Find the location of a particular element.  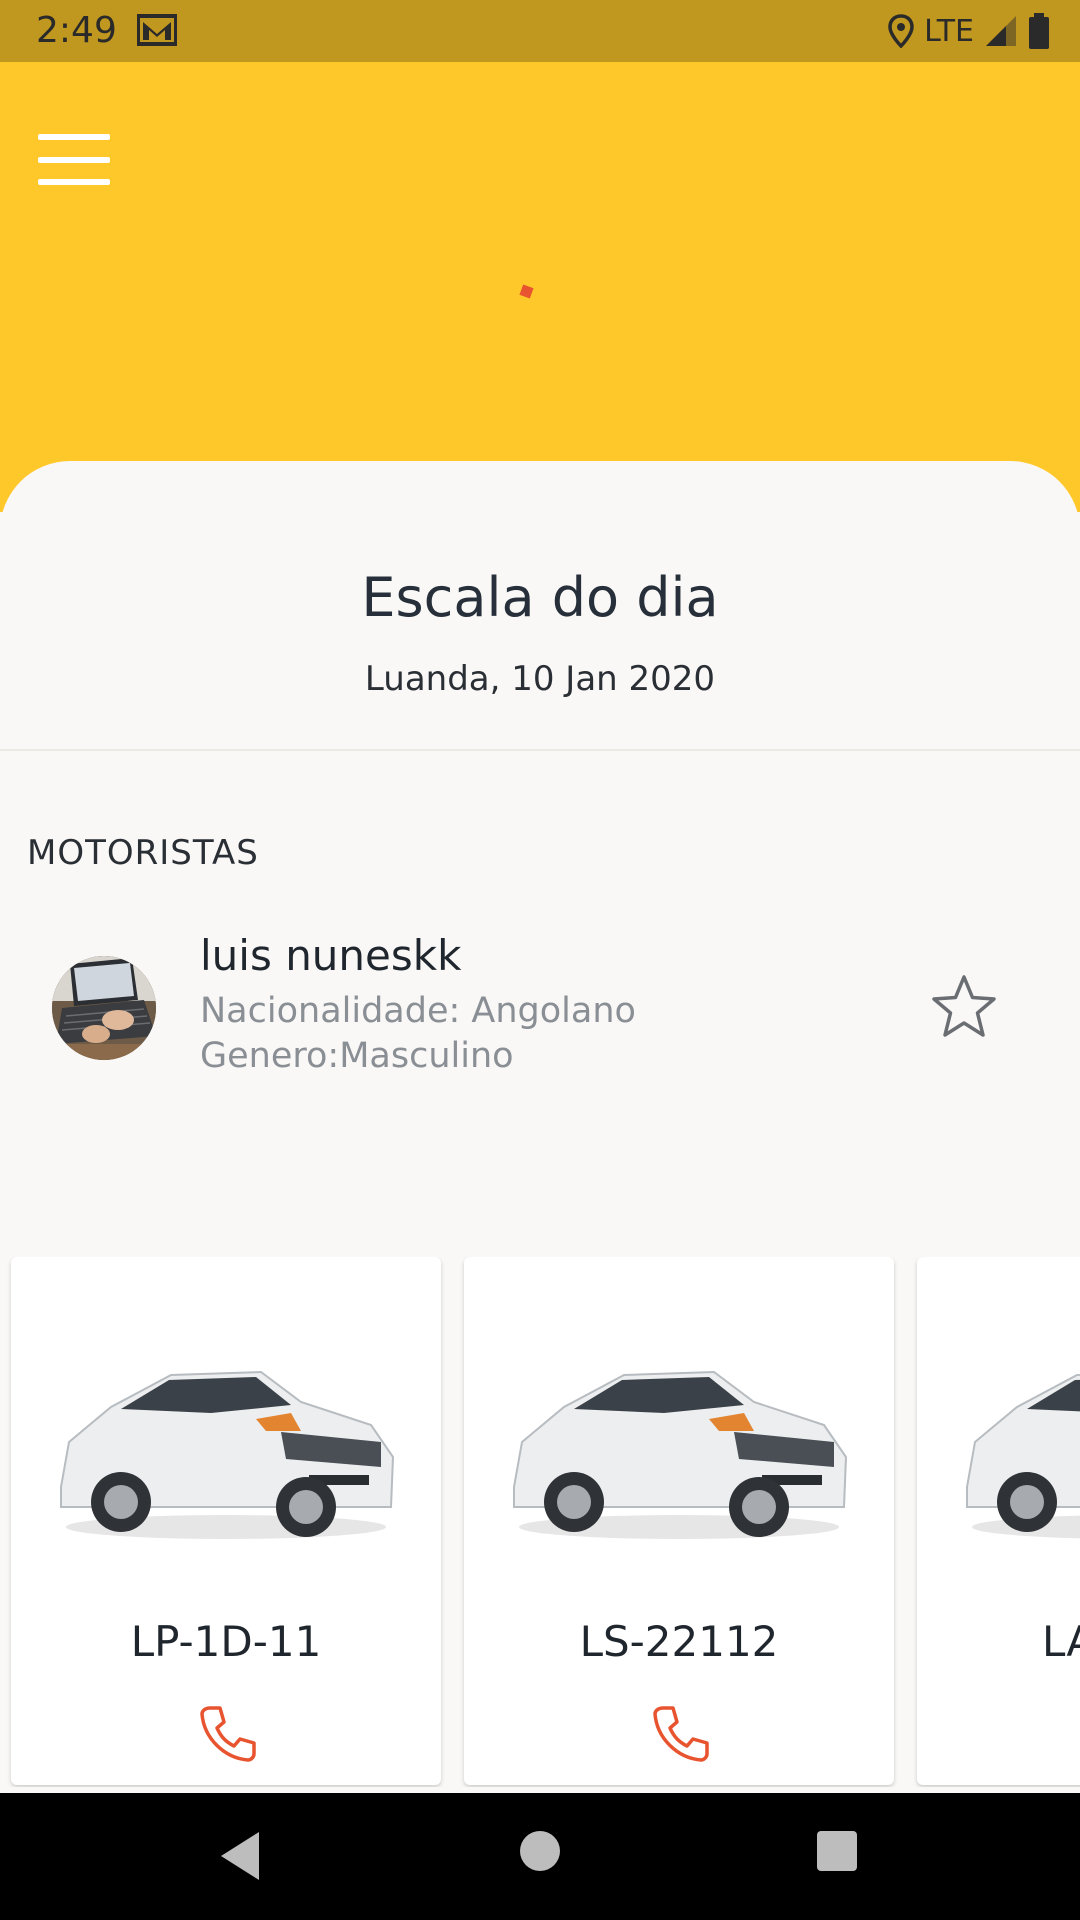

status-time: 2:49 is located at coordinates (76, 30).